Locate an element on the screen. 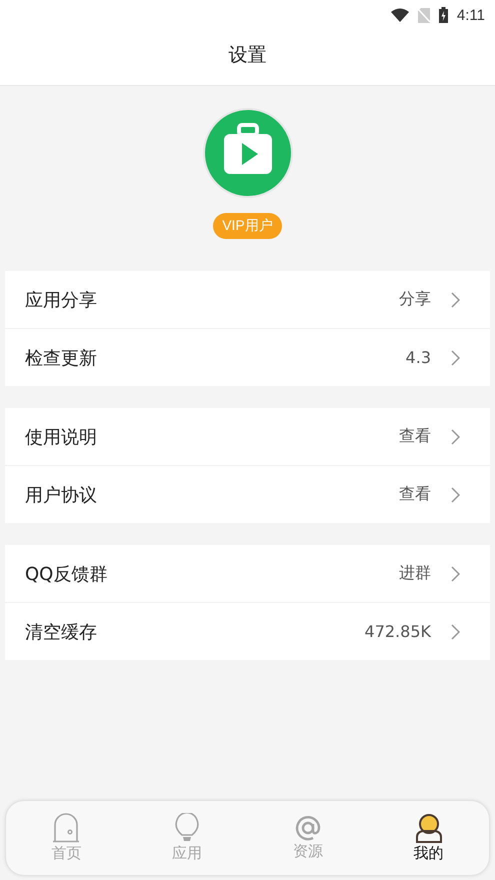 This screenshot has height=880, width=495. row-value: 分享 is located at coordinates (415, 299).